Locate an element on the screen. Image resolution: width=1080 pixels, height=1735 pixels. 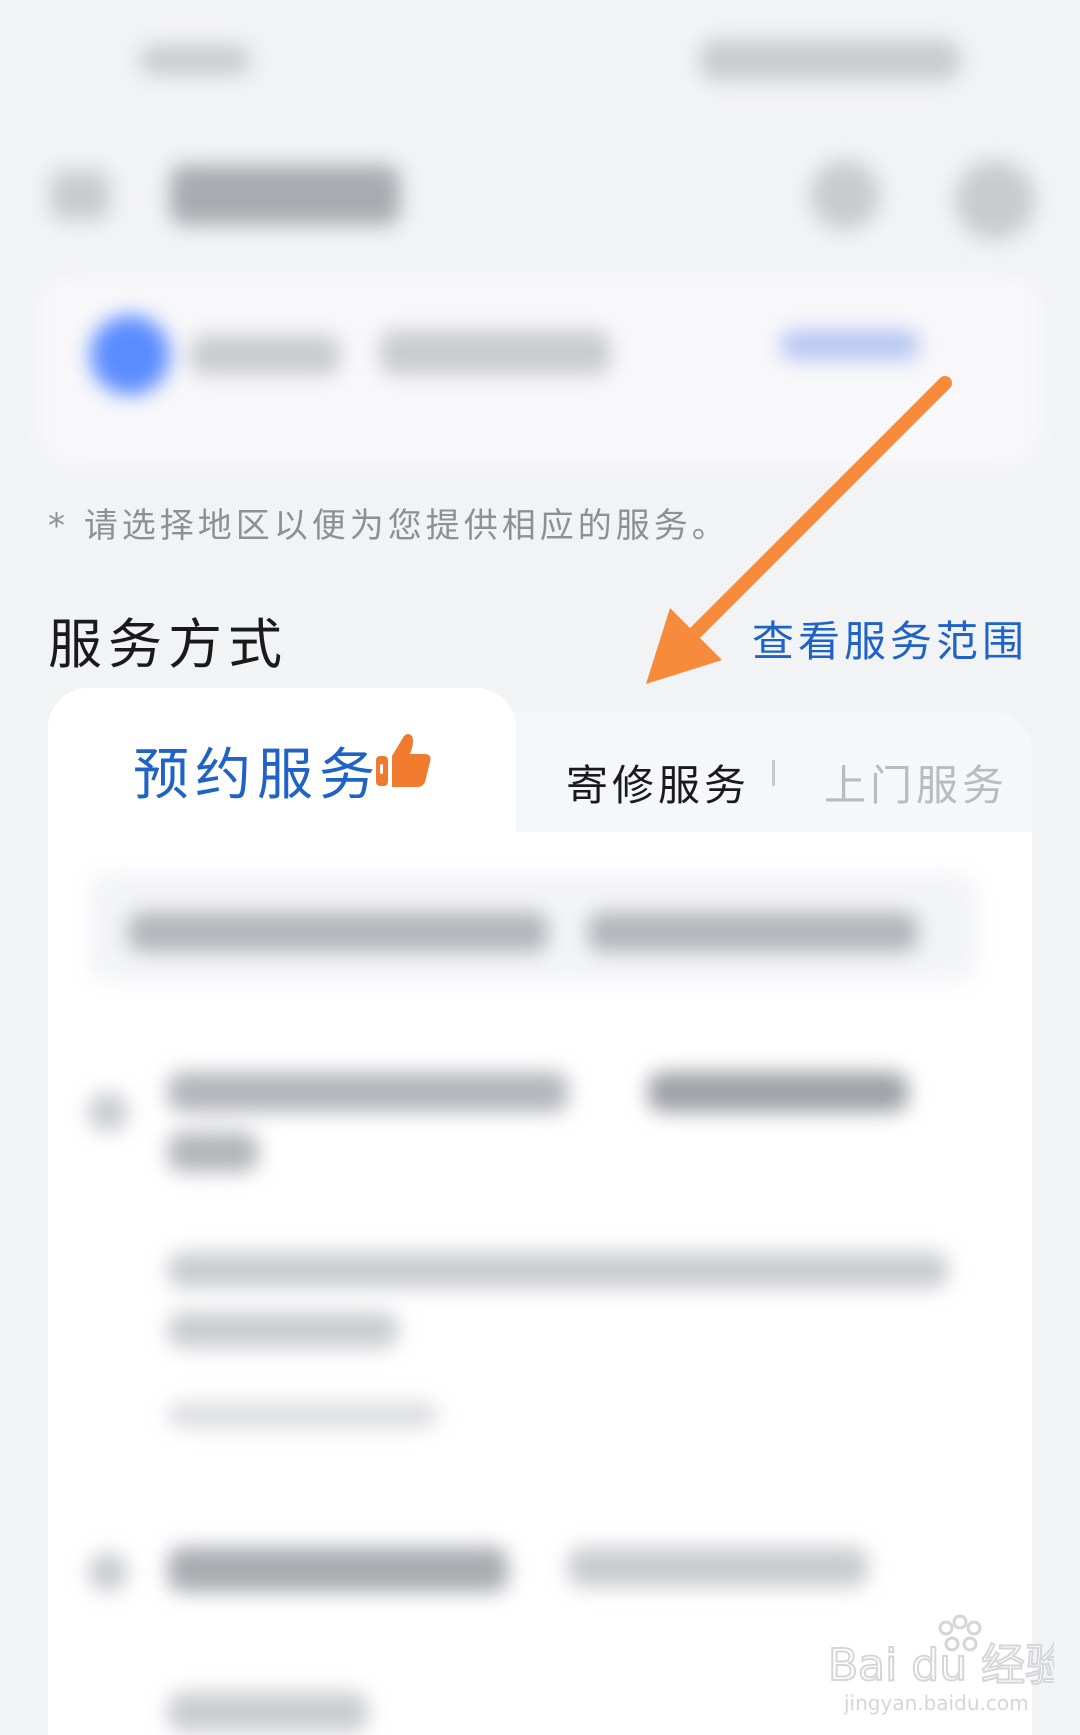
more-icon is located at coordinates (995, 200).